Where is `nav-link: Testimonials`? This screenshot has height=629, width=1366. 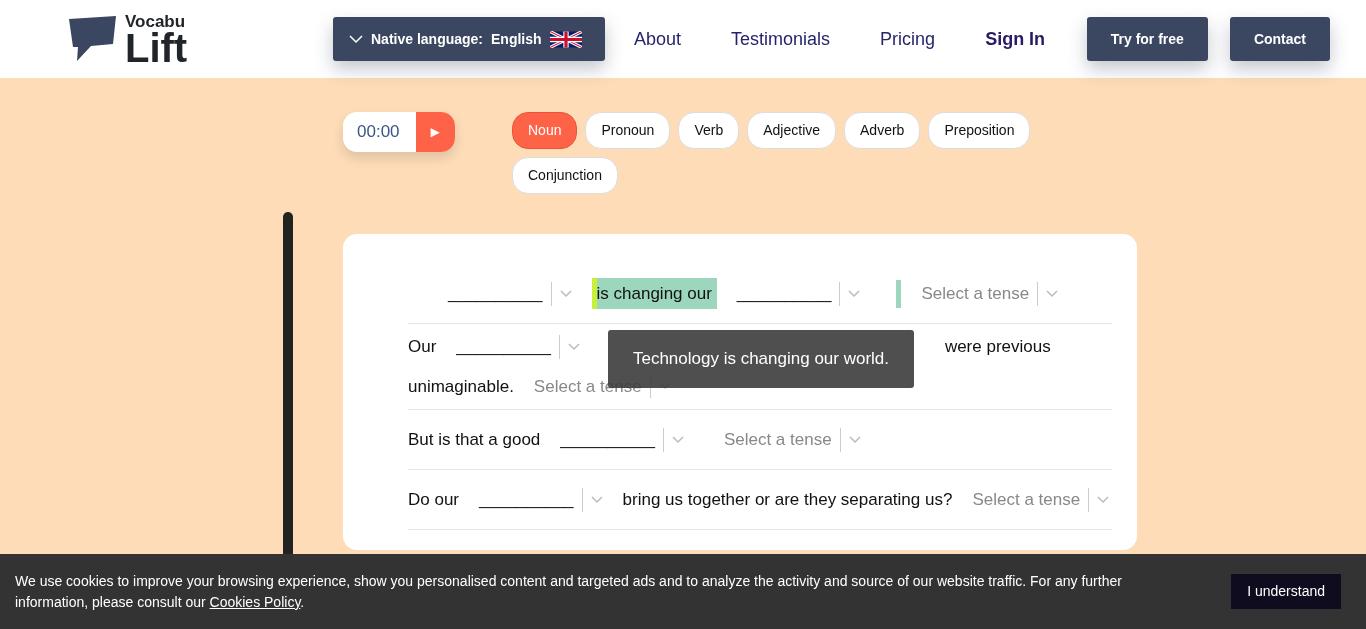
nav-link: Testimonials is located at coordinates (781, 39).